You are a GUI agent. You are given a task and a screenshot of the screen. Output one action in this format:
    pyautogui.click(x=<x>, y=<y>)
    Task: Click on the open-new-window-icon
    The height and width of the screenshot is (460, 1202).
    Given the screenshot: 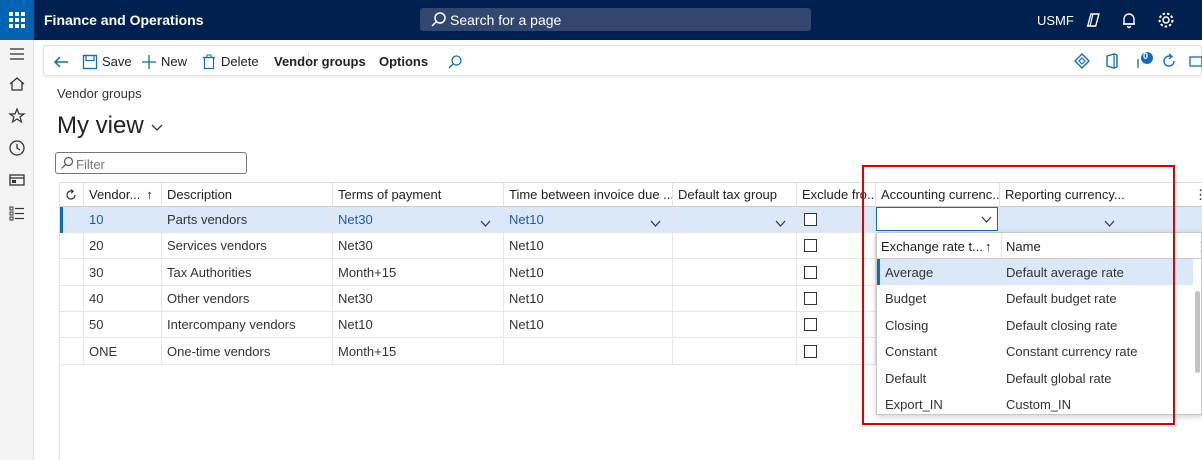 What is the action you would take?
    pyautogui.click(x=1194, y=61)
    